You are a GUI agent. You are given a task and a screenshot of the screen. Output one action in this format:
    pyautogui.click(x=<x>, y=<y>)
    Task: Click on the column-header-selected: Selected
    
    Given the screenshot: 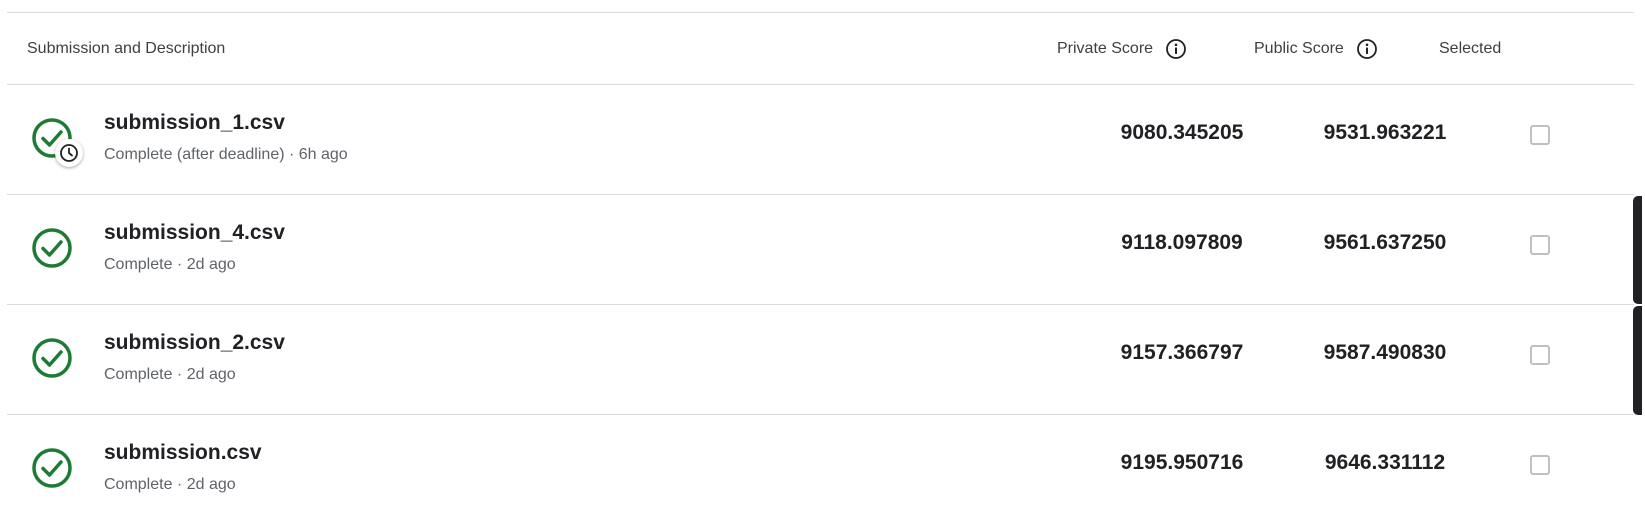 What is the action you would take?
    pyautogui.click(x=1470, y=48)
    